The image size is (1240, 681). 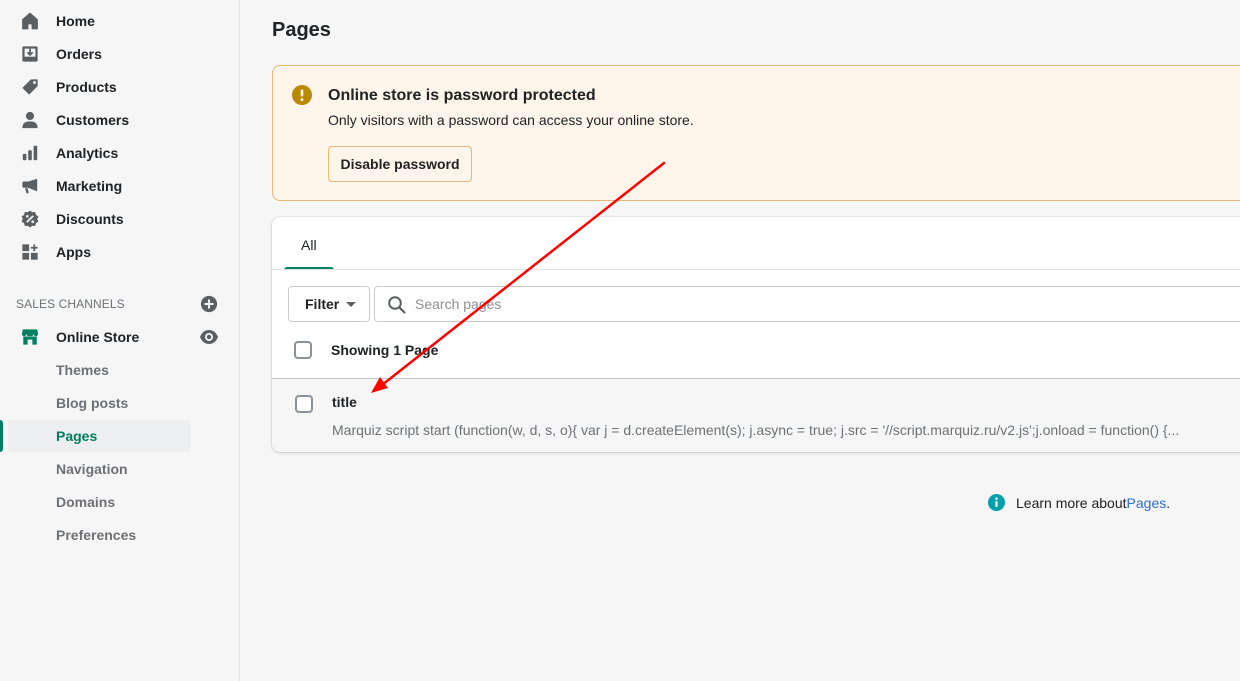 What do you see at coordinates (99, 535) in the screenshot?
I see `sidebar-item-preferences: Preferences` at bounding box center [99, 535].